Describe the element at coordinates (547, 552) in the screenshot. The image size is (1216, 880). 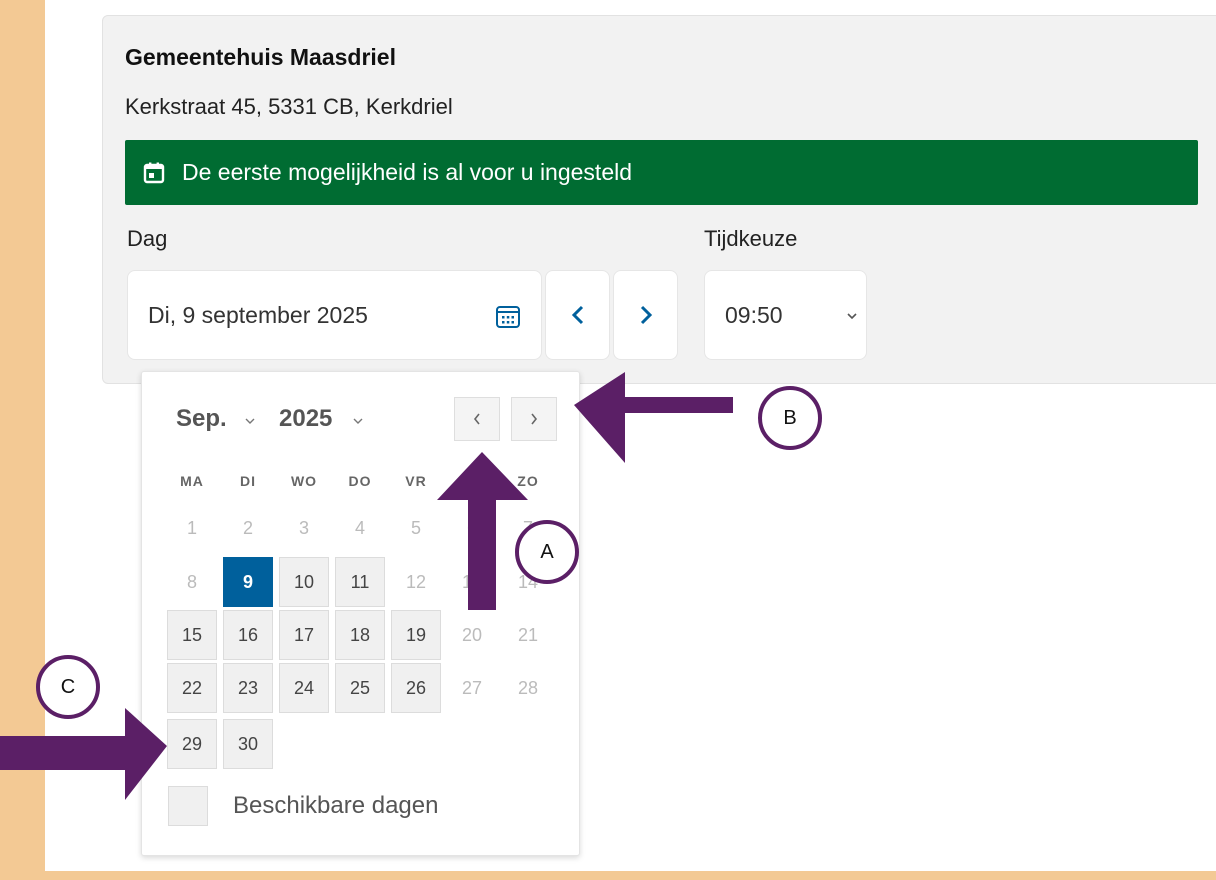
I see `annotation-a: A` at that location.